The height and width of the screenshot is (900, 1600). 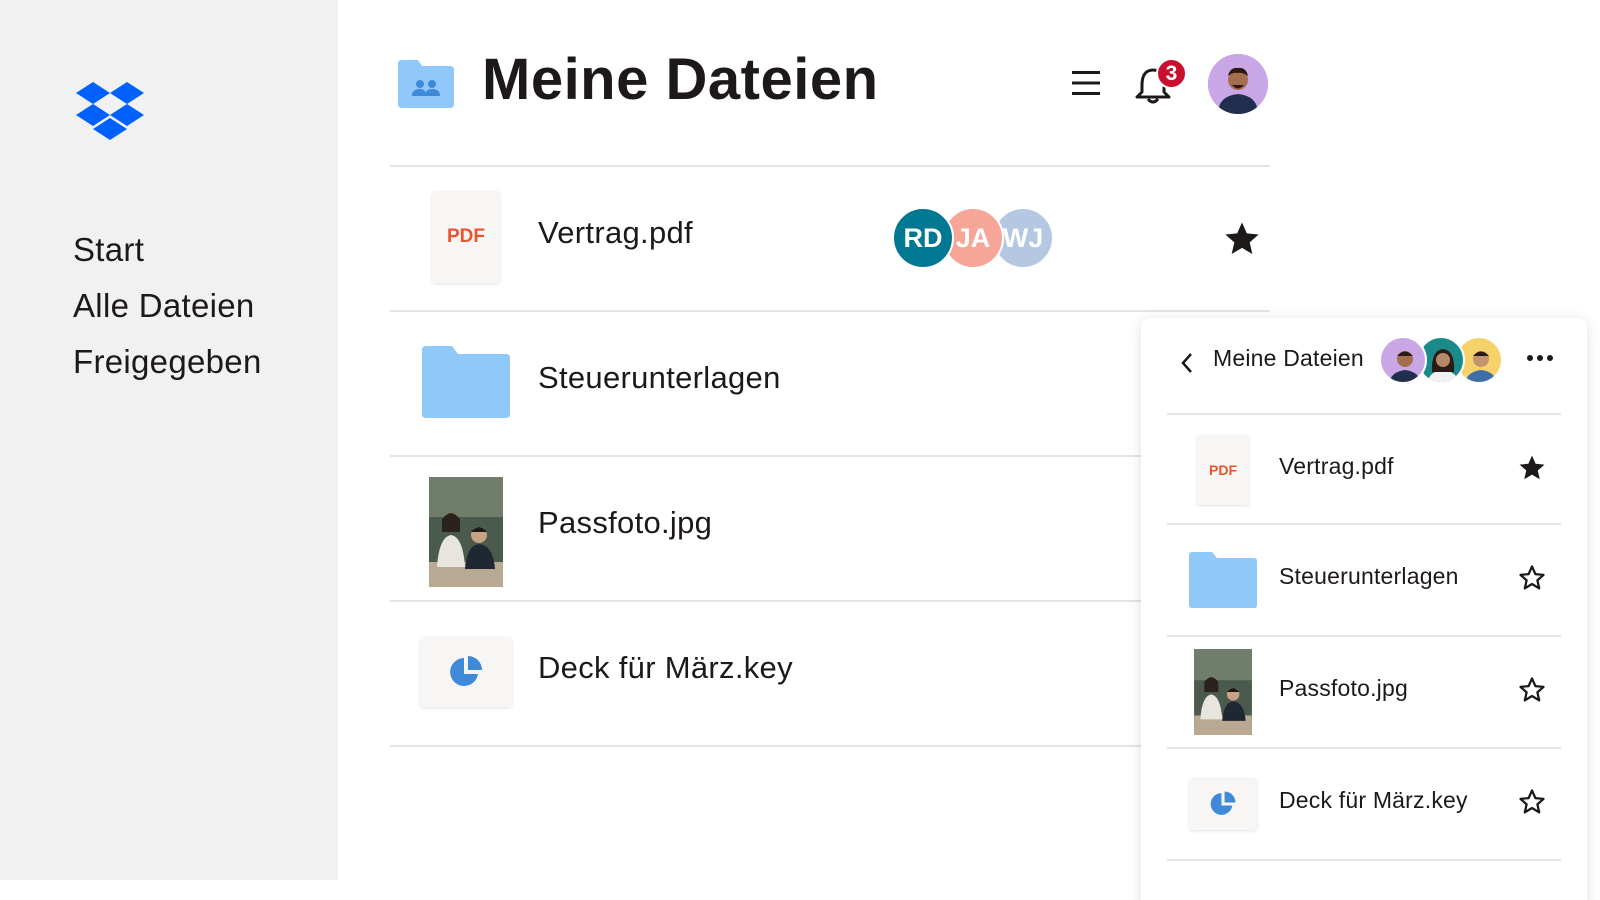 What do you see at coordinates (1187, 363) in the screenshot?
I see `chevron-left-icon` at bounding box center [1187, 363].